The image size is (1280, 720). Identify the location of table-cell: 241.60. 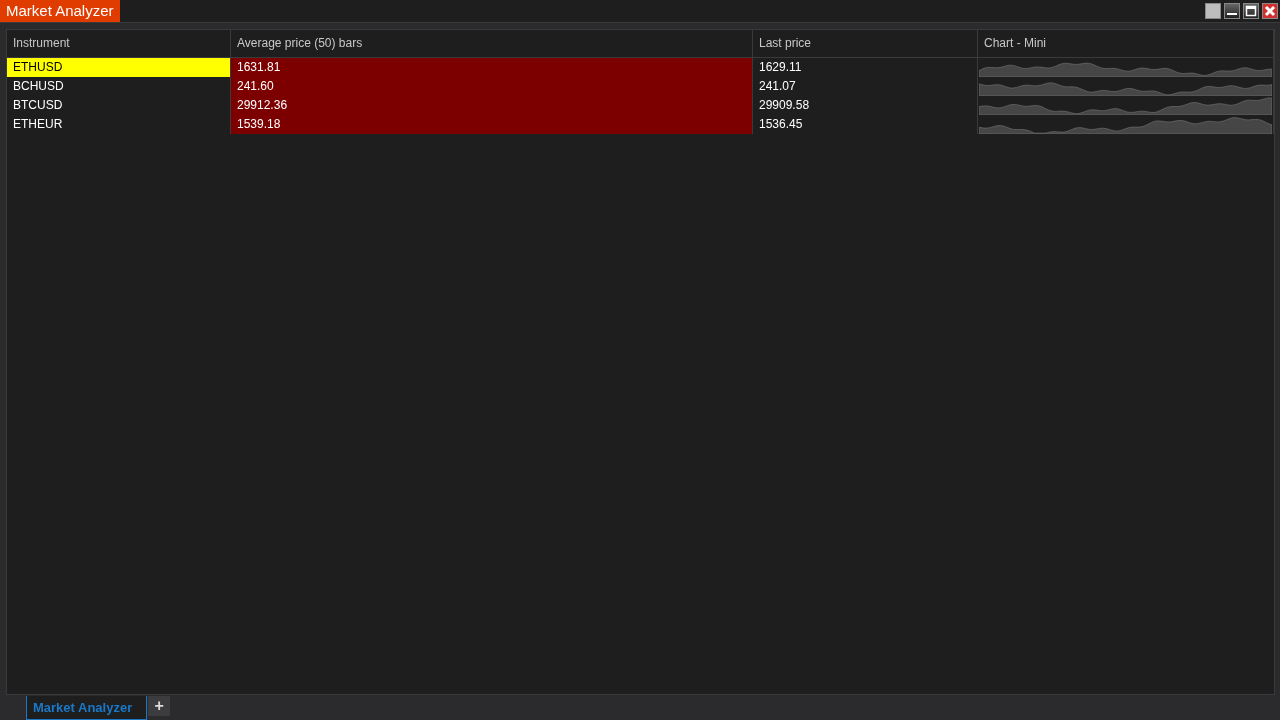
(492, 86).